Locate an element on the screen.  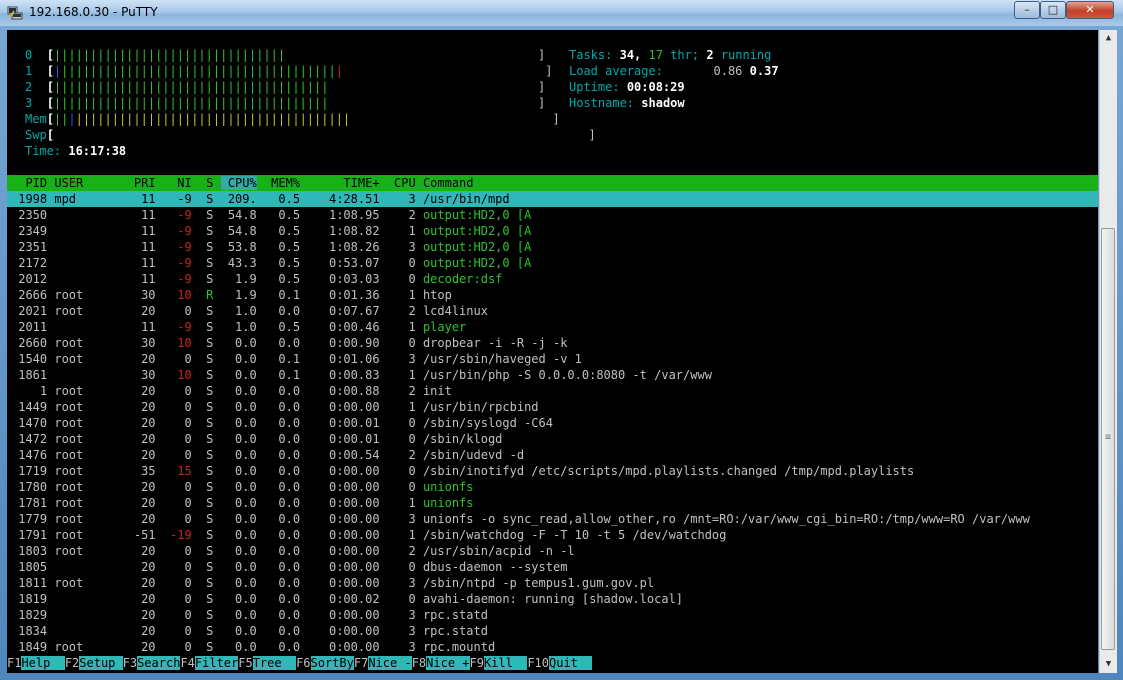
footer-key-f7: F7 is located at coordinates (361, 663).